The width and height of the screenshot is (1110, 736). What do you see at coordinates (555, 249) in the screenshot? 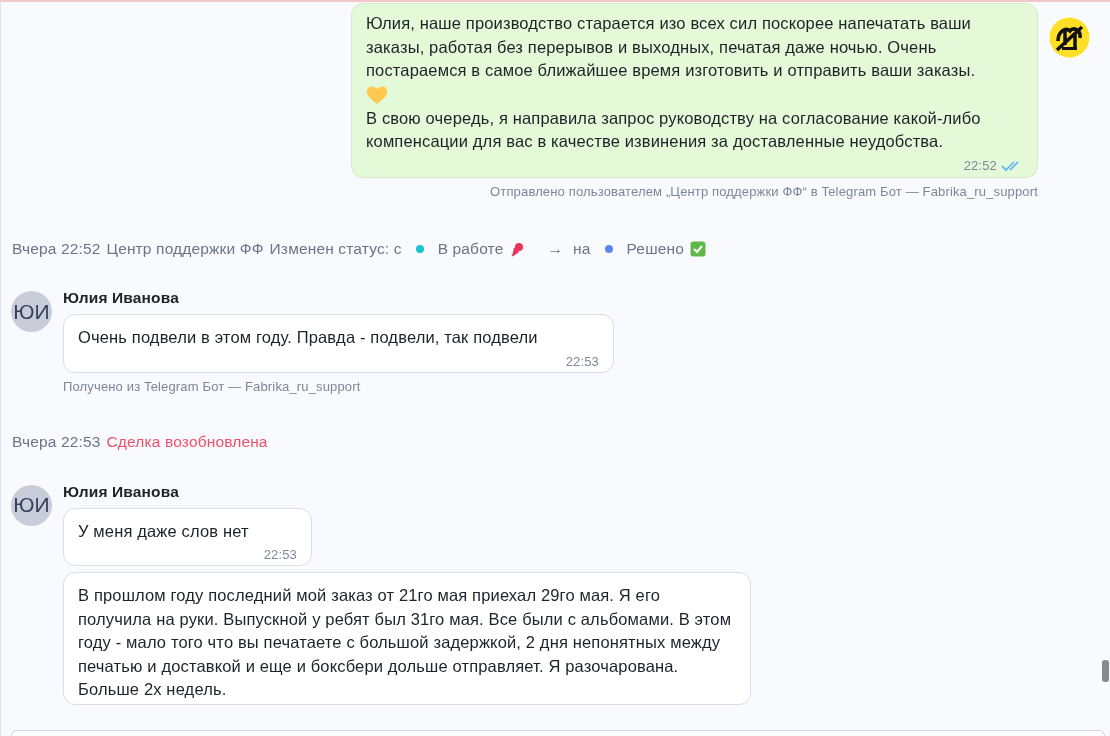
I see `arrow-icon: →` at bounding box center [555, 249].